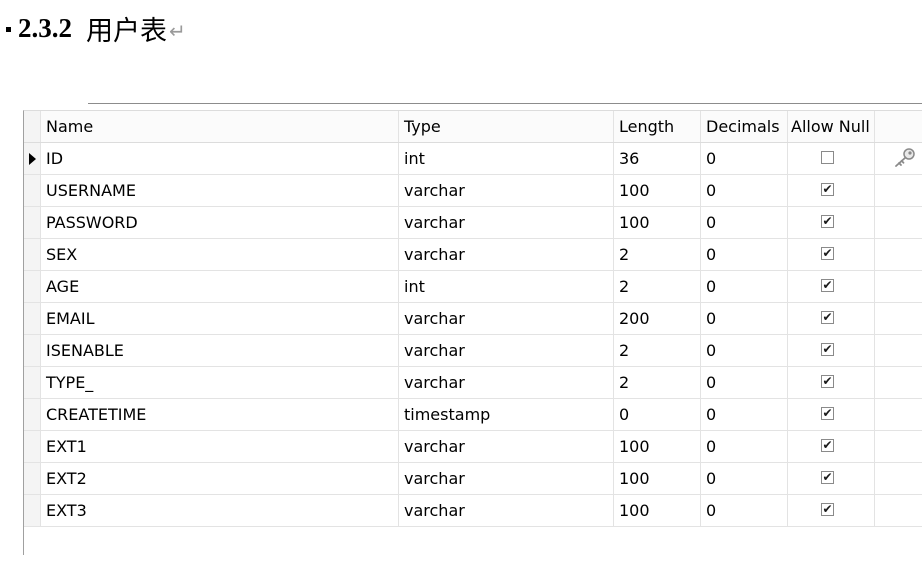 Image resolution: width=922 pixels, height=567 pixels. I want to click on field-name-cell: ISENABLE, so click(220, 350).